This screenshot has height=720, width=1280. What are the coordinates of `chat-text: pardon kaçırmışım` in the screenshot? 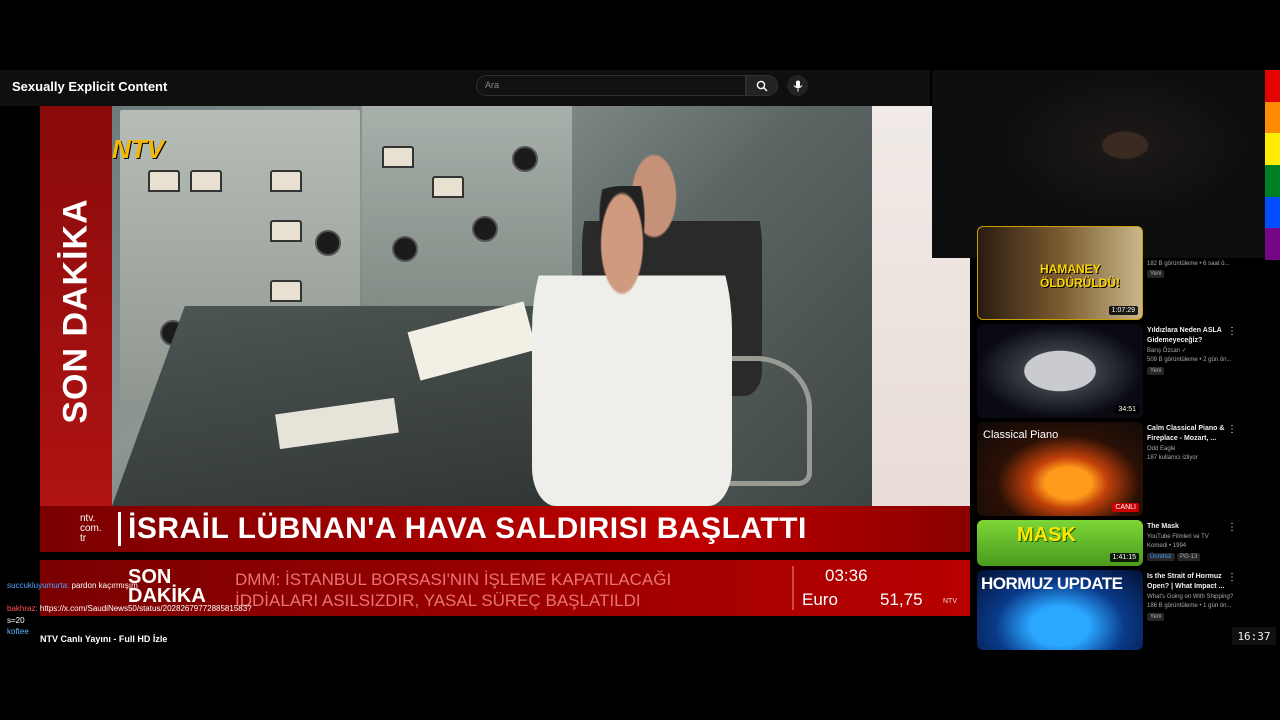 It's located at (104, 585).